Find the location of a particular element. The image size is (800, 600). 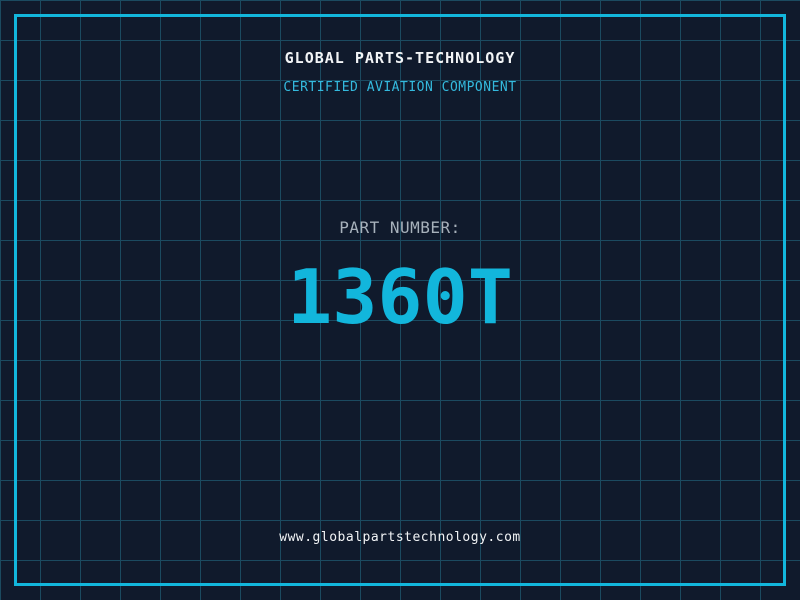

website-url: www.globalpartstechnology.com is located at coordinates (400, 537).